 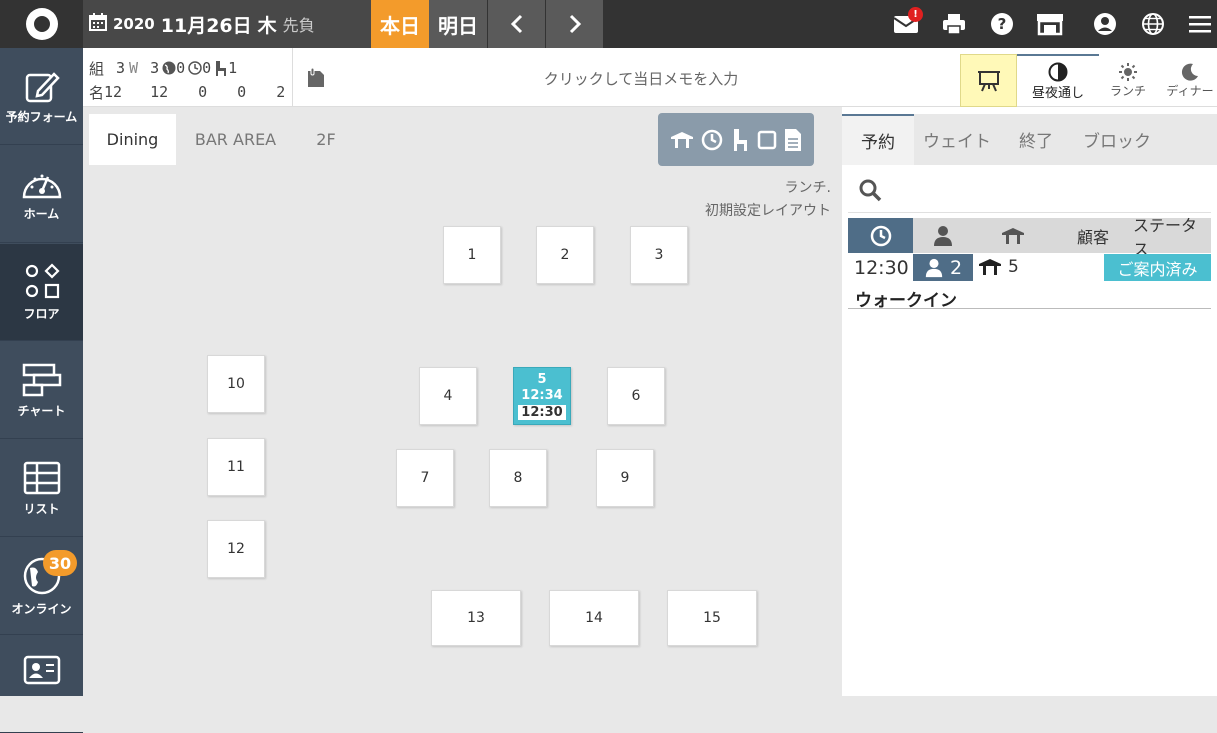 I want to click on floor-table-5: 5 12:34 12:30, so click(x=542, y=396).